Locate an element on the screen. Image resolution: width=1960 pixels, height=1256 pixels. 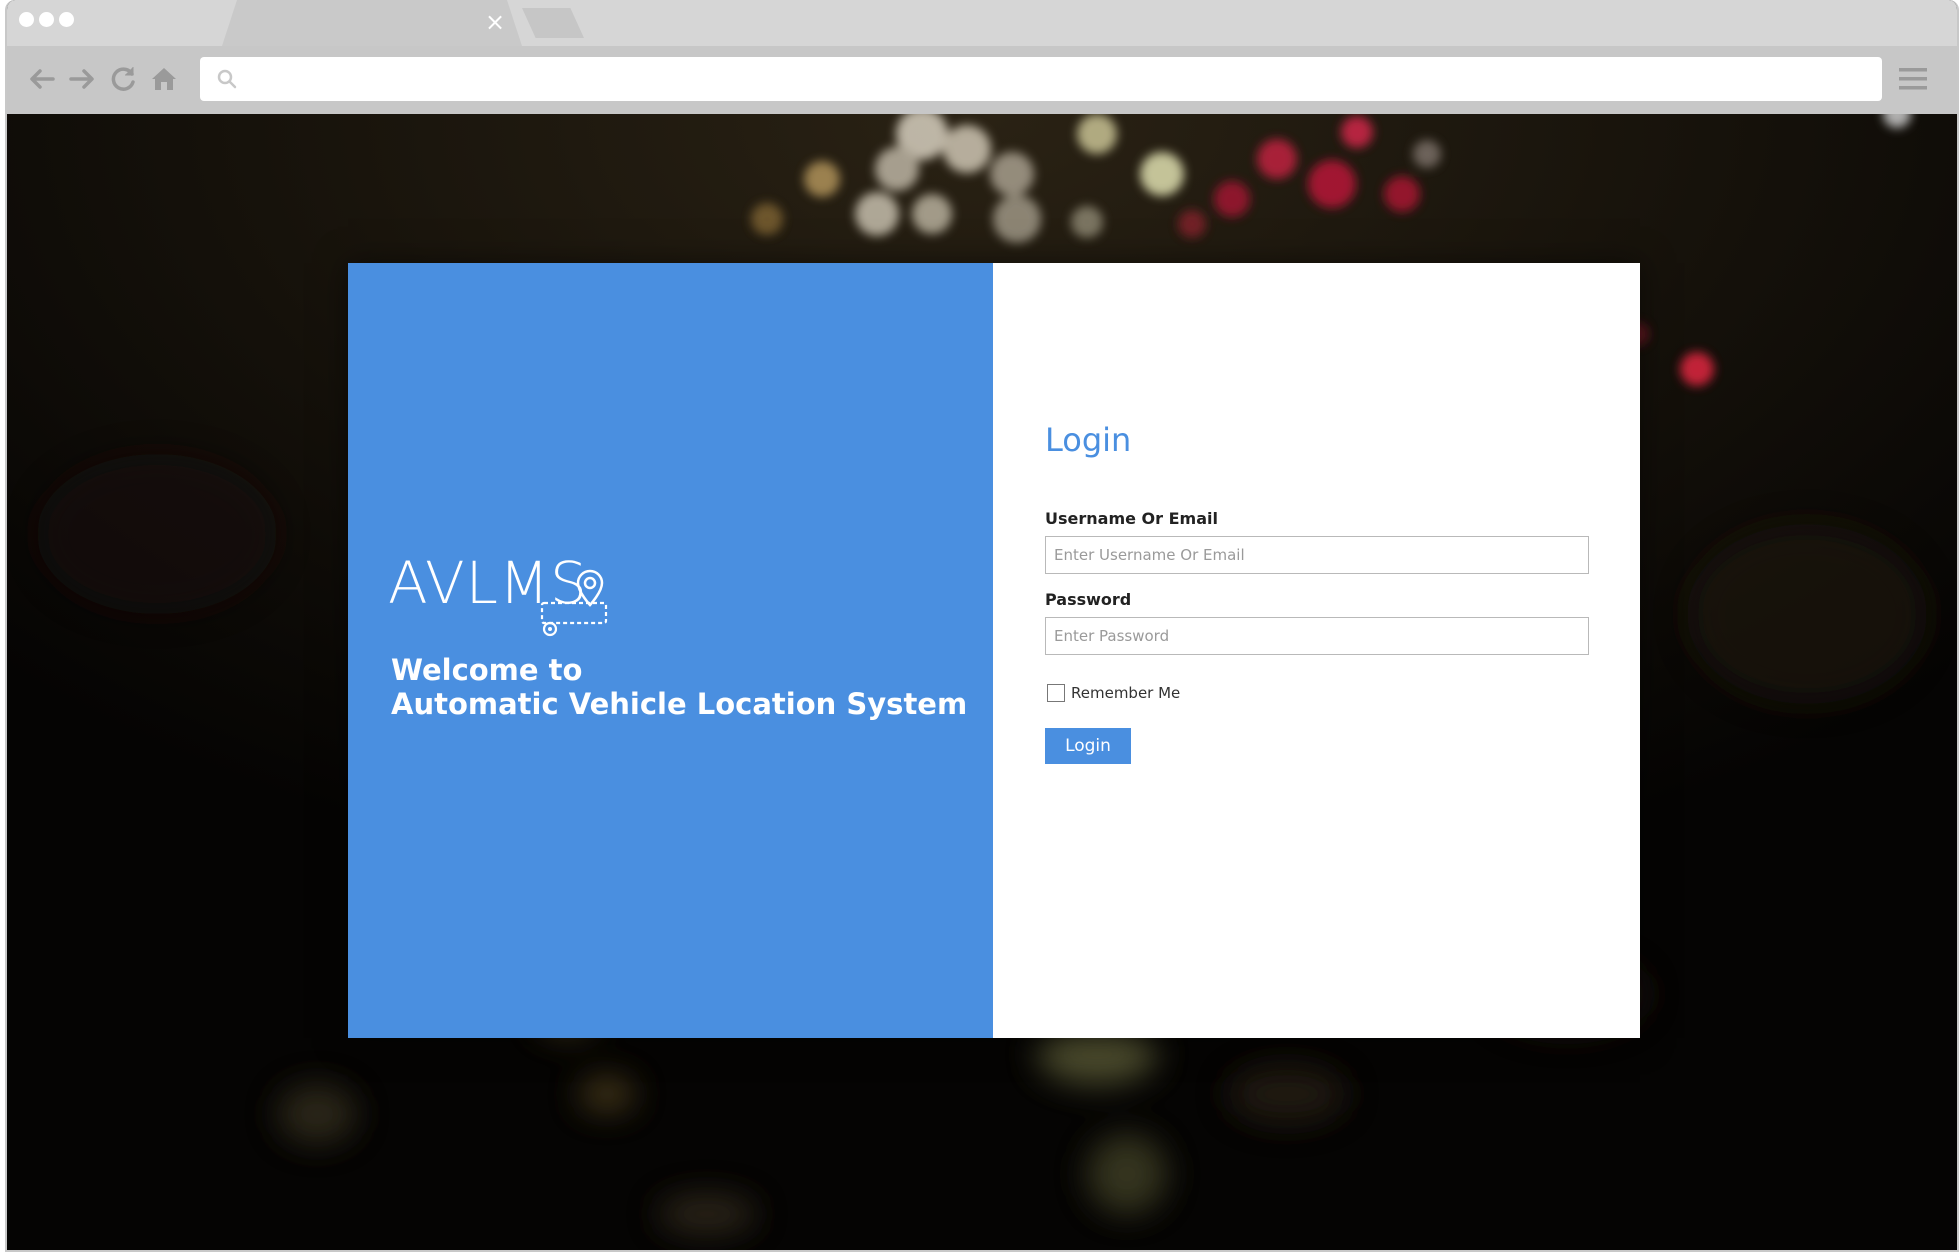
avlms-logo: AVLMS is located at coordinates (508, 595).